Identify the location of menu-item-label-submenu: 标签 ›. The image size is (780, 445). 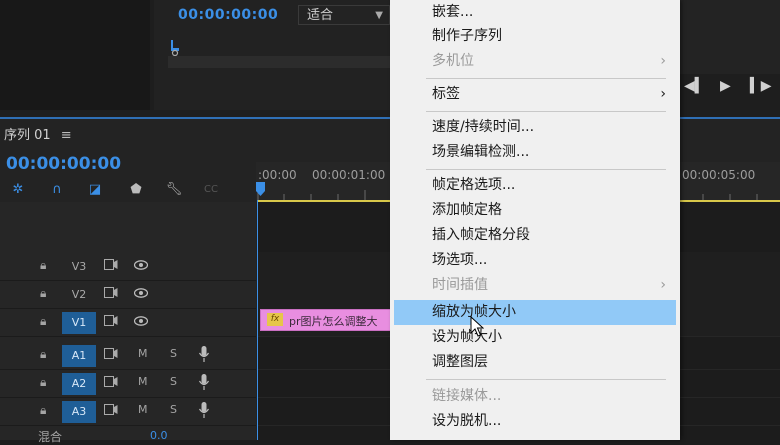
(535, 94).